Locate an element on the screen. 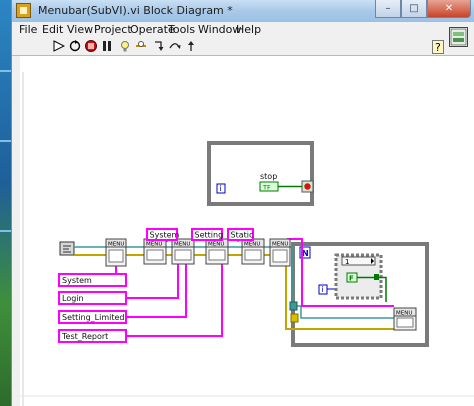 This screenshot has width=474, height=406. menu-node-3: MENU is located at coordinates (183, 251).